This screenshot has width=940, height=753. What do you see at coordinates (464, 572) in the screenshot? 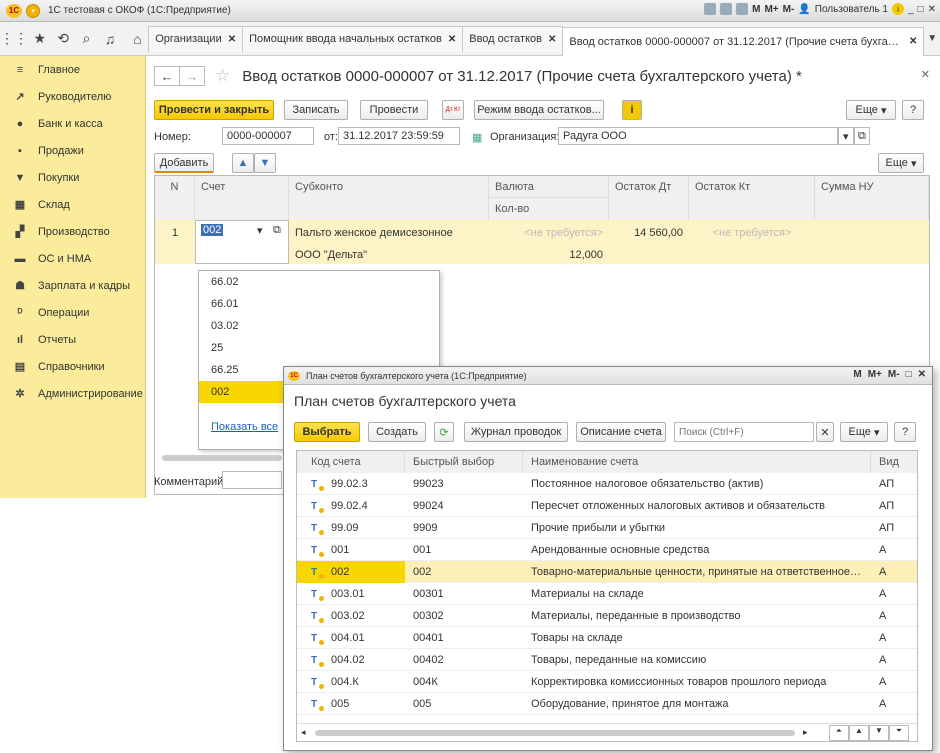
I see `cell-quick: 002` at bounding box center [464, 572].